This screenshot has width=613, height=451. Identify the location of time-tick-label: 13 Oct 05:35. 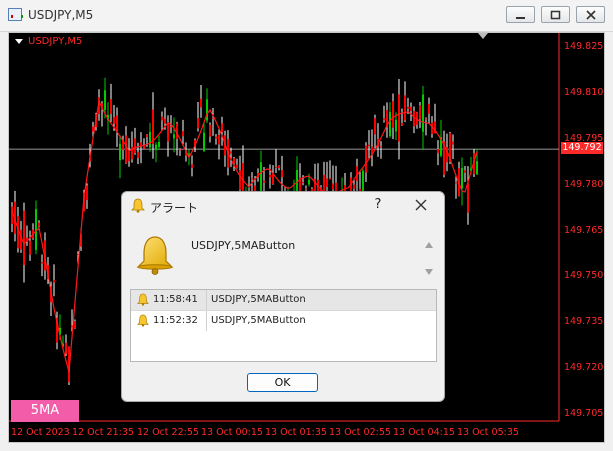
(488, 432).